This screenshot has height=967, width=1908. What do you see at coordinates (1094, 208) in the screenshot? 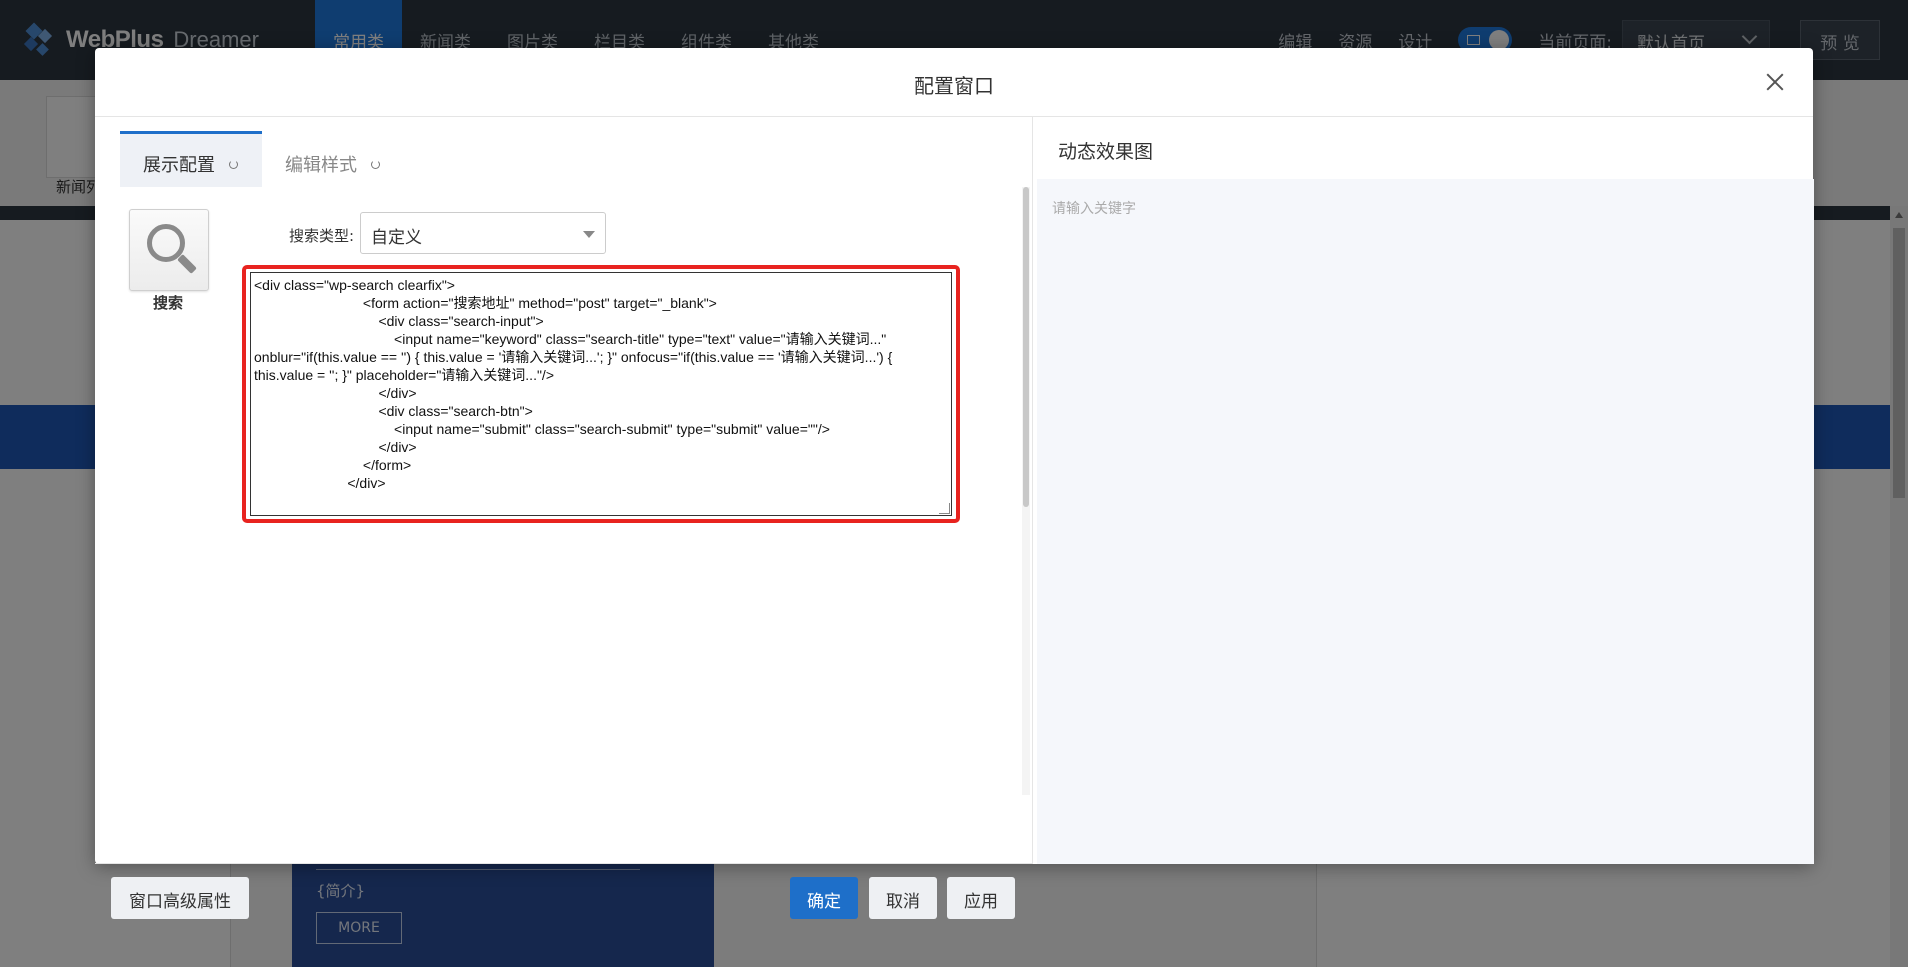
I see `preview-search-input: 请输入关键字` at bounding box center [1094, 208].